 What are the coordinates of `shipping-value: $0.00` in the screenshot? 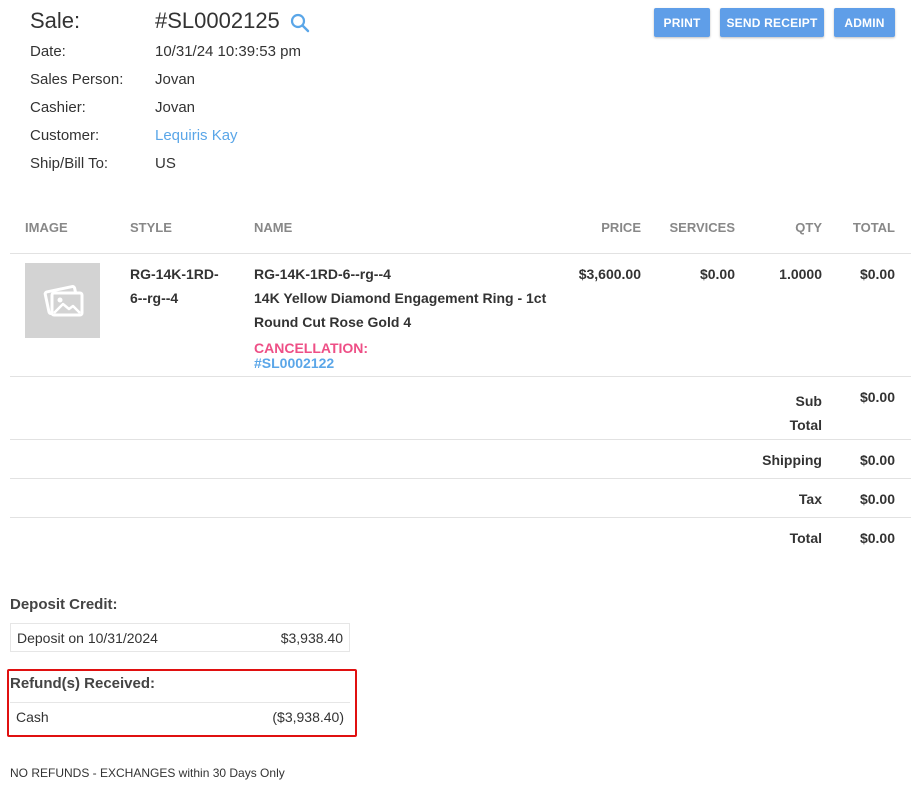 It's located at (877, 460).